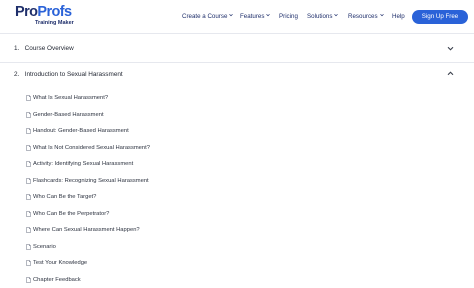 This screenshot has width=474, height=288. What do you see at coordinates (176, 165) in the screenshot?
I see `lesson-item: Activity: Identifying Sexual Harassment` at bounding box center [176, 165].